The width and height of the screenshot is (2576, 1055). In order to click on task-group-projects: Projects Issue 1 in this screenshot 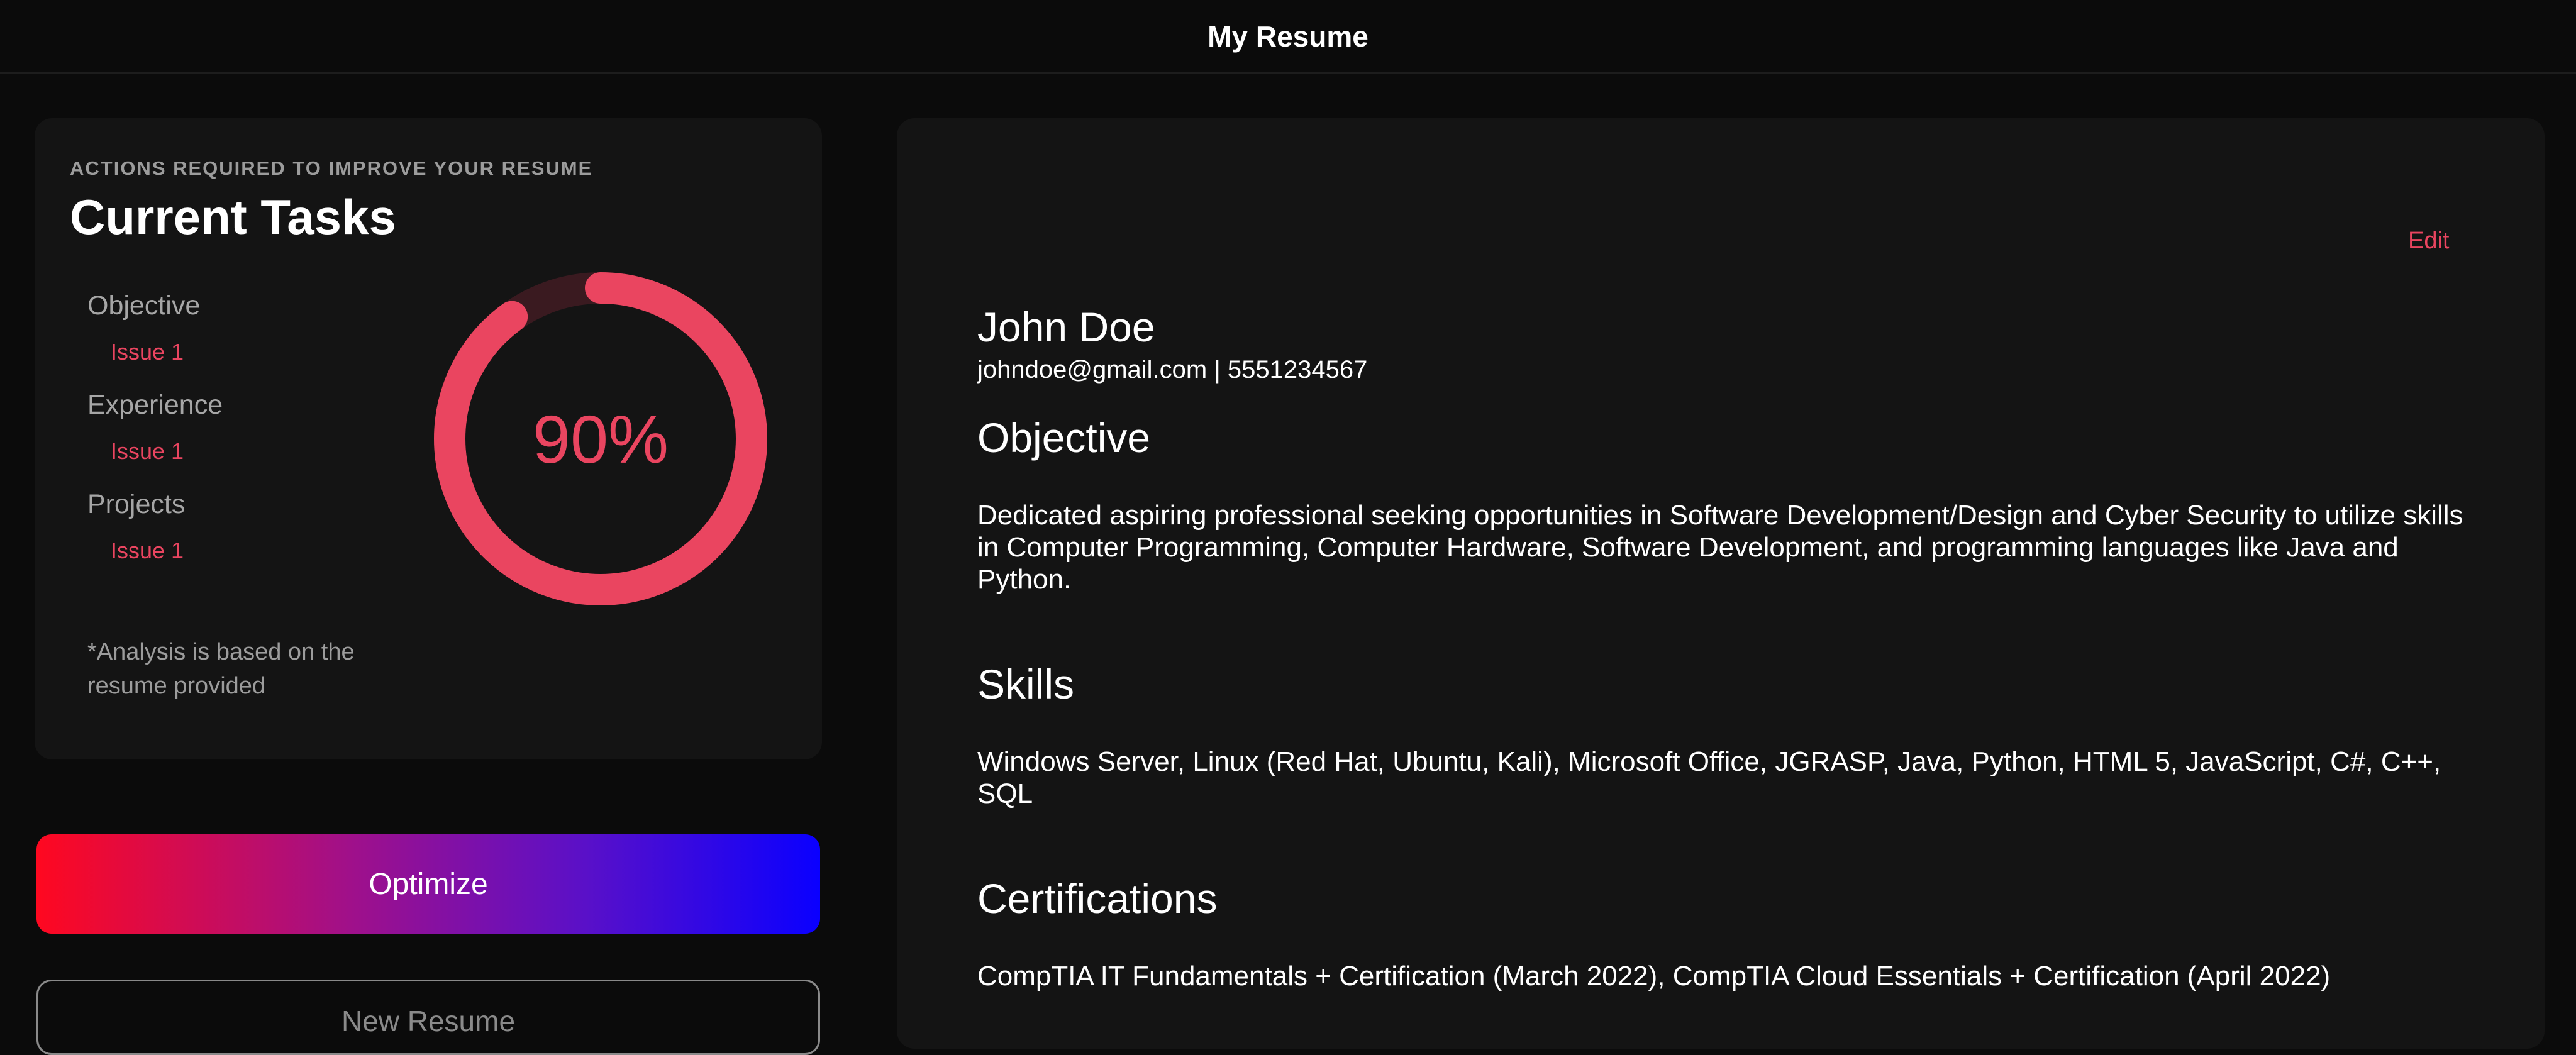, I will do `click(250, 526)`.